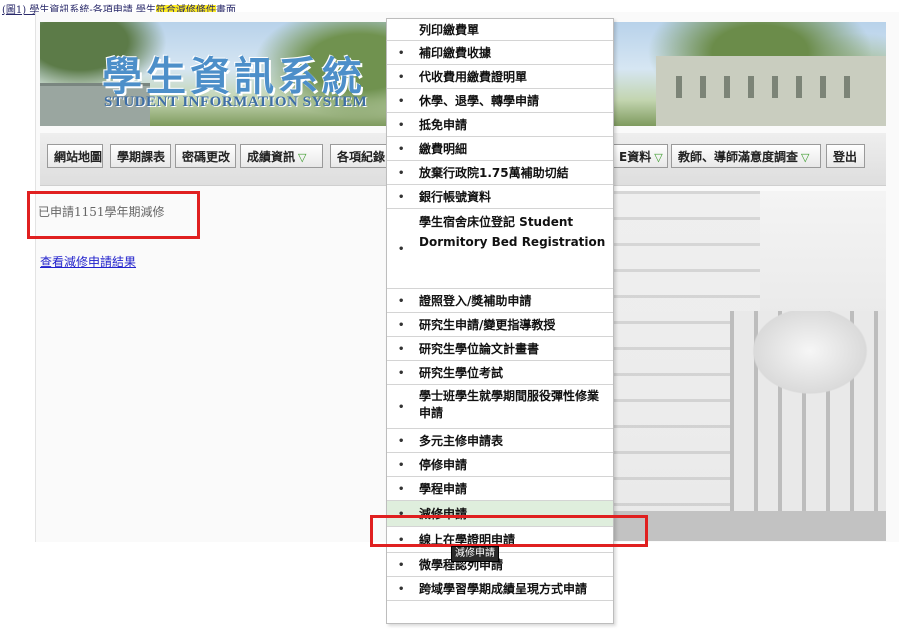  I want to click on menu-item-label: 證照登入/獎補助申請, so click(475, 301).